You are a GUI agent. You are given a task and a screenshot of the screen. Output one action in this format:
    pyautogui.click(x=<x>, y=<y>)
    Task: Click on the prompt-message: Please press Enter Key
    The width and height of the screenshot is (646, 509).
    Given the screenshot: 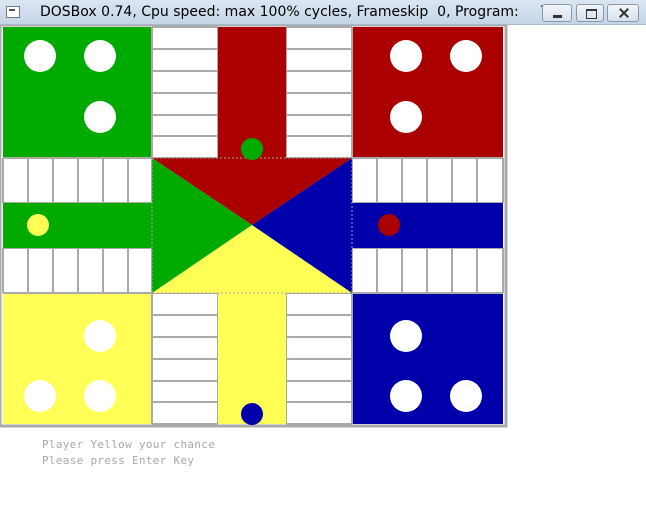 What is the action you would take?
    pyautogui.click(x=118, y=460)
    